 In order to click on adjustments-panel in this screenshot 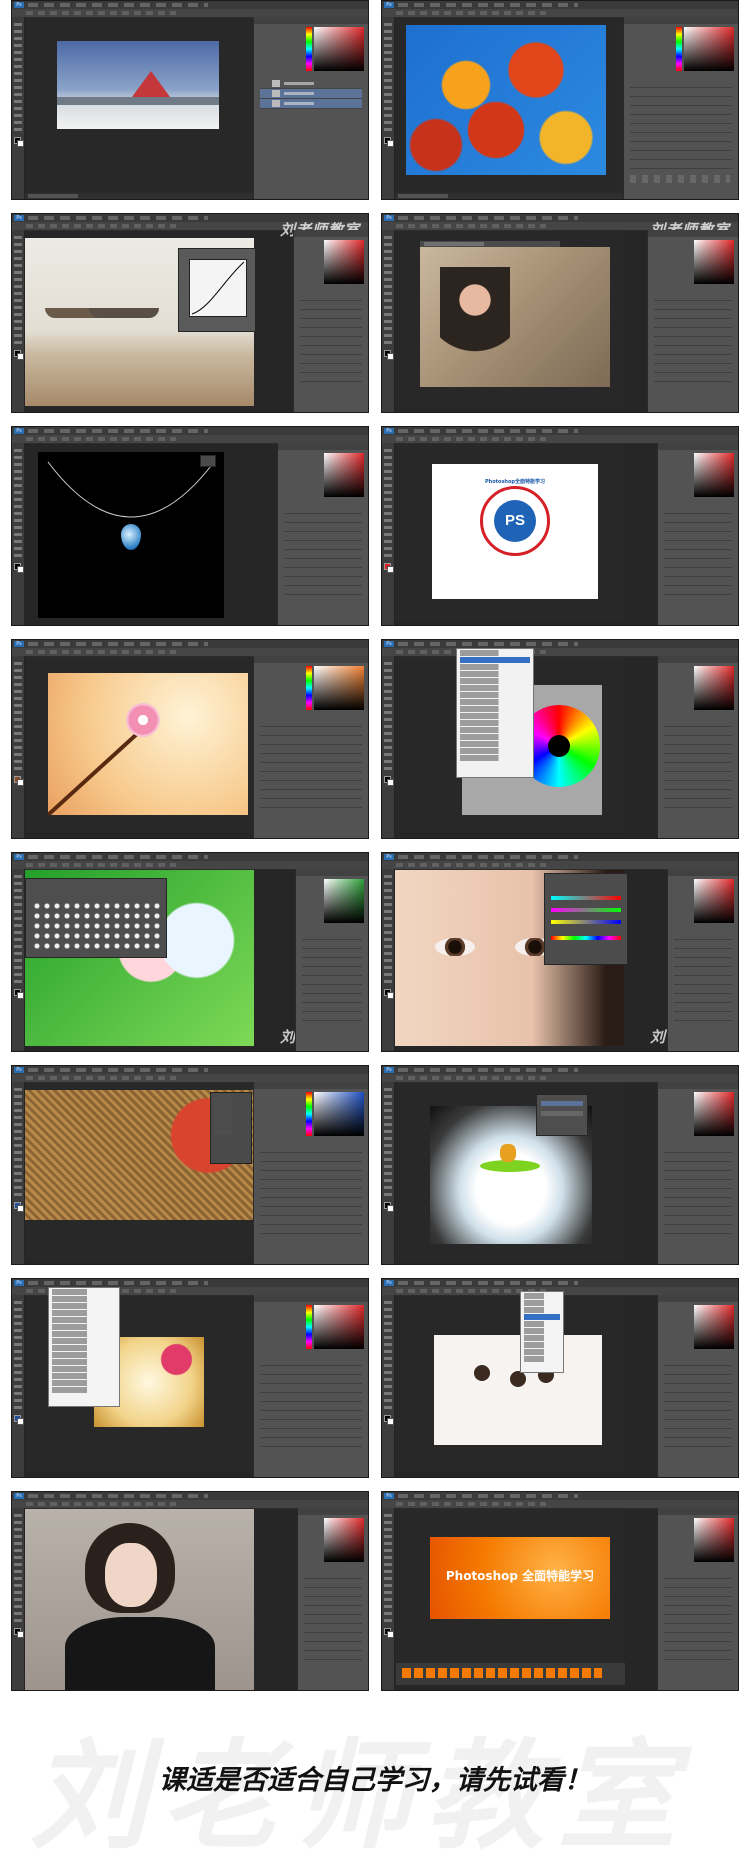, I will do `click(586, 919)`.